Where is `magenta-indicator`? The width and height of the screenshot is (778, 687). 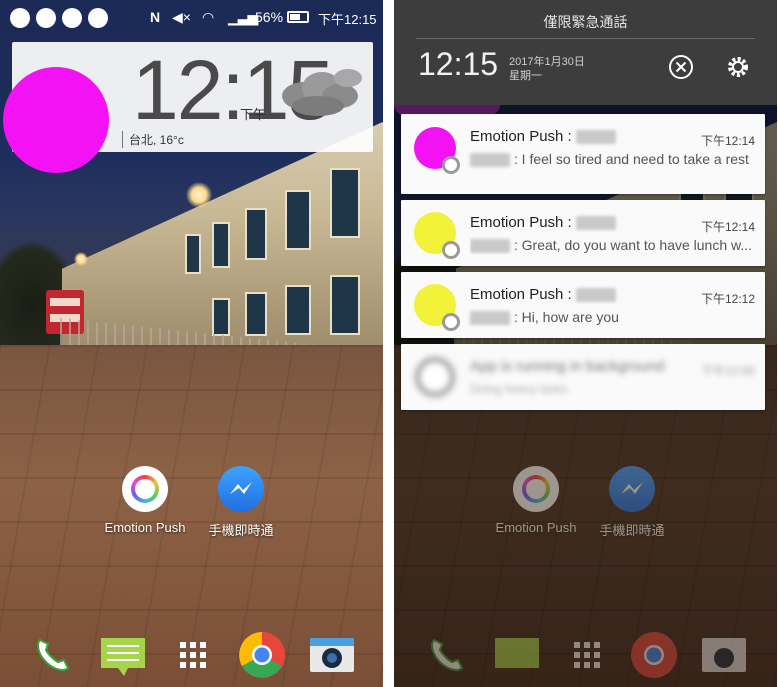 magenta-indicator is located at coordinates (56, 120).